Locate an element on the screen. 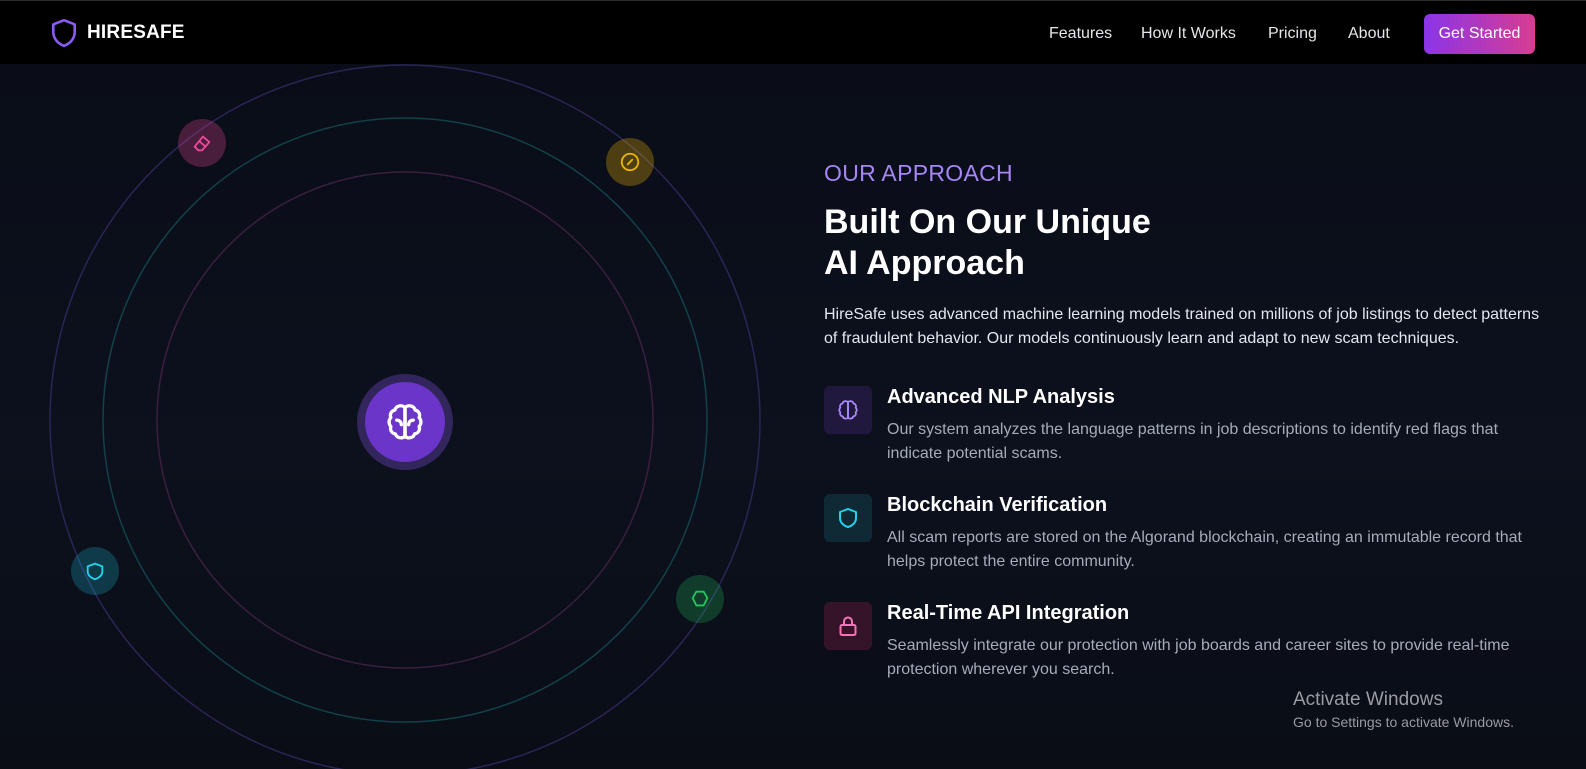 This screenshot has width=1586, height=769. nav-link-pricing: Pricing is located at coordinates (1292, 34).